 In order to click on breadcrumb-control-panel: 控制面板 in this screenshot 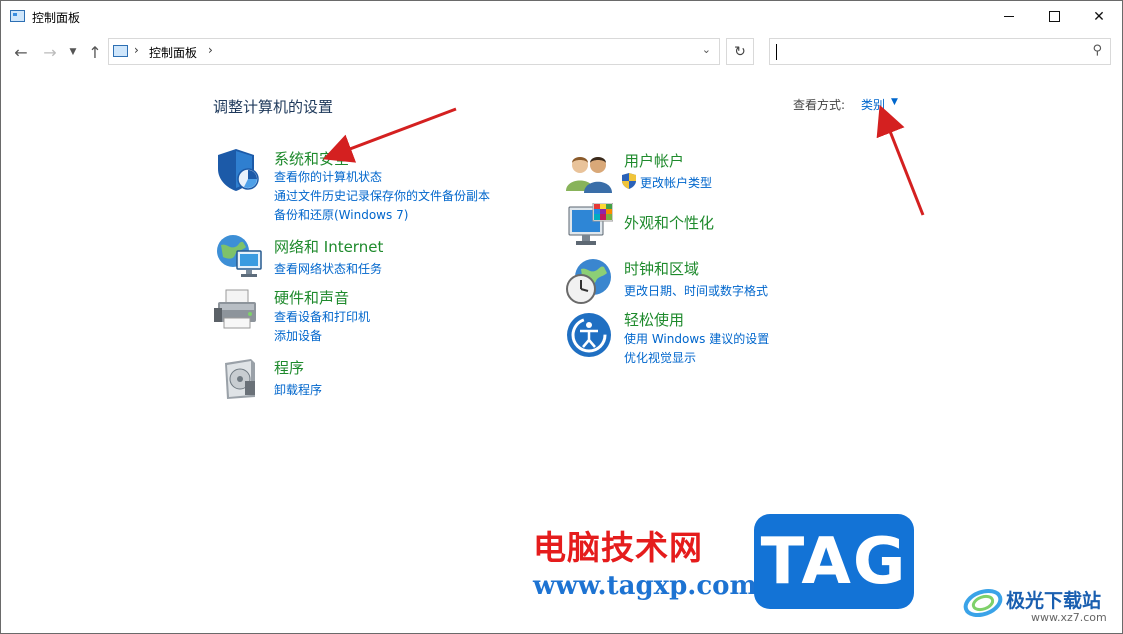, I will do `click(173, 52)`.